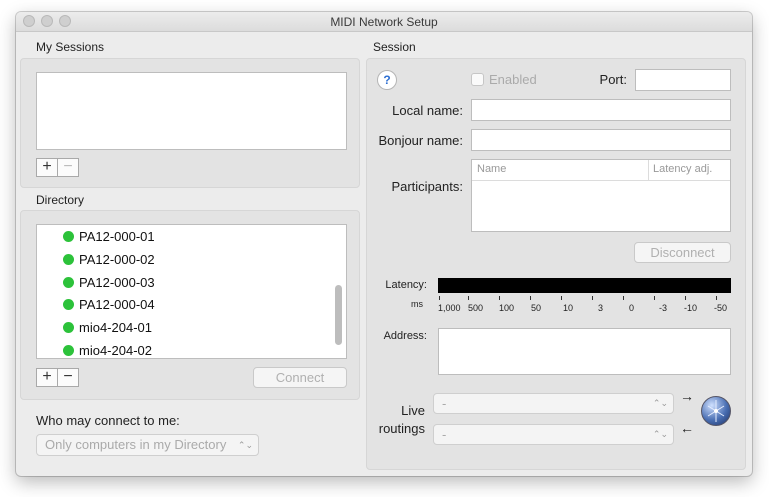  I want to click on participants-label: Participants:, so click(427, 186).